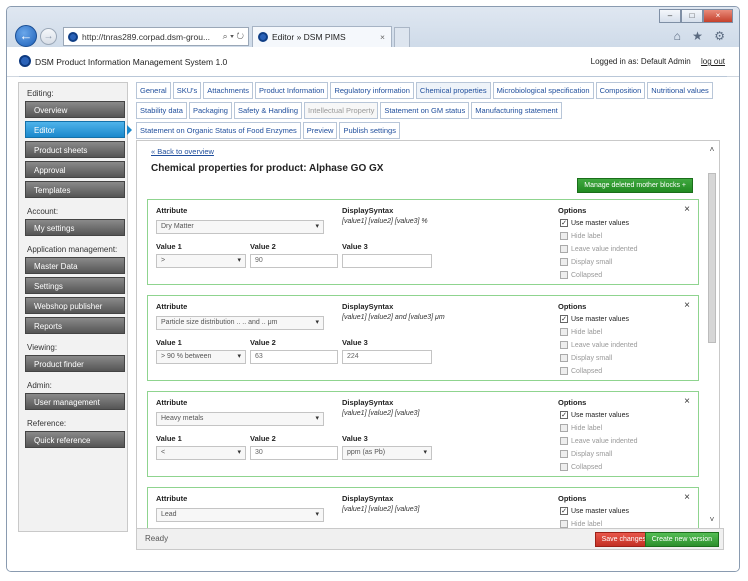  Describe the element at coordinates (240, 419) in the screenshot. I see `attribute-select: Heavy metals ▾` at that location.